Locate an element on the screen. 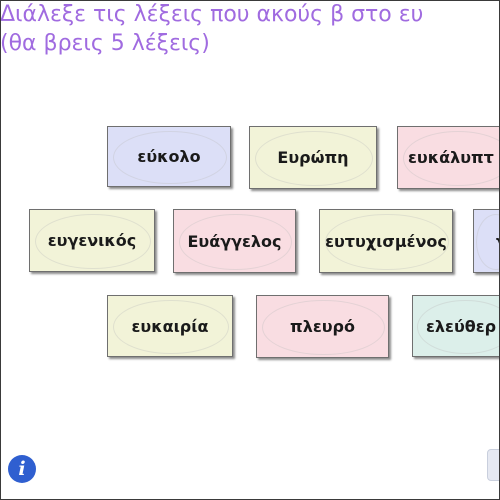 The width and height of the screenshot is (500, 500). word-card-label: ελεύθερ is located at coordinates (461, 326).